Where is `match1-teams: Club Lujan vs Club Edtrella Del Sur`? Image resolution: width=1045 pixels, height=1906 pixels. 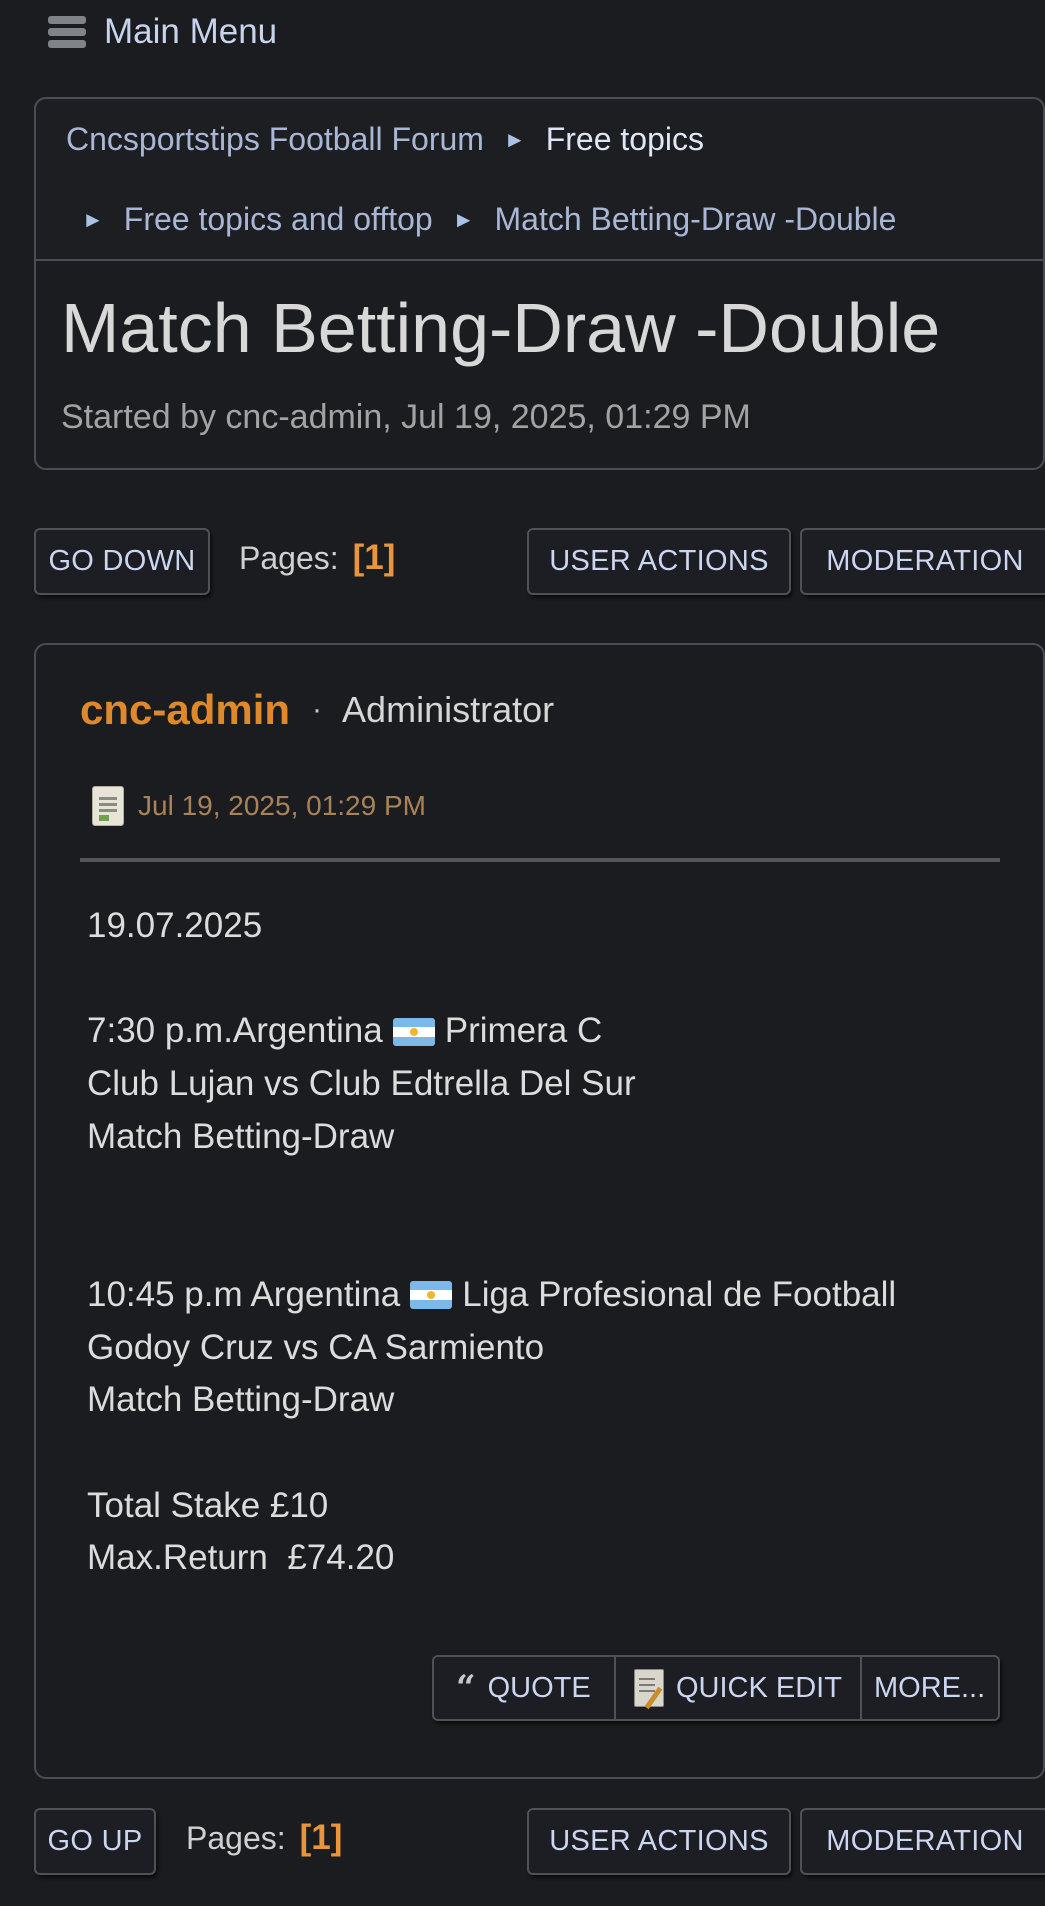 match1-teams: Club Lujan vs Club Edtrella Del Sur is located at coordinates (361, 1084).